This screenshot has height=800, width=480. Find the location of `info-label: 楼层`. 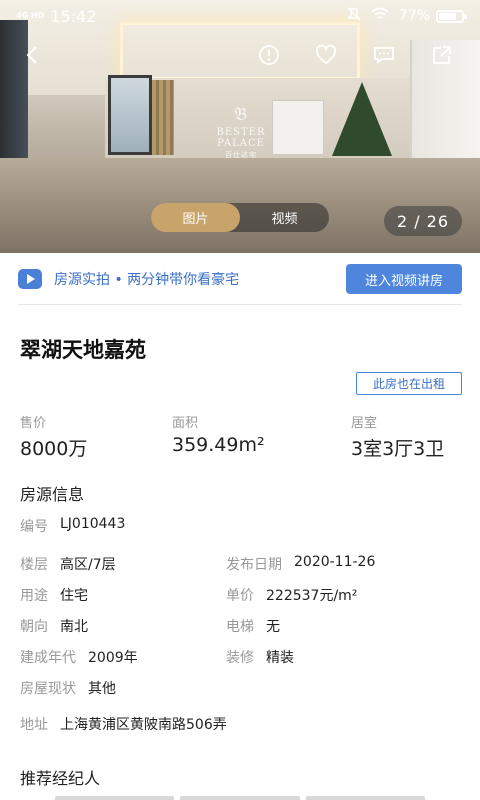

info-label: 楼层 is located at coordinates (34, 565).